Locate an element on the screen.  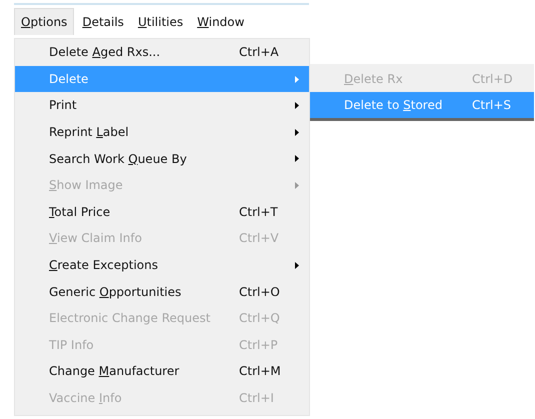
menu-bar-item: Options is located at coordinates (44, 21).